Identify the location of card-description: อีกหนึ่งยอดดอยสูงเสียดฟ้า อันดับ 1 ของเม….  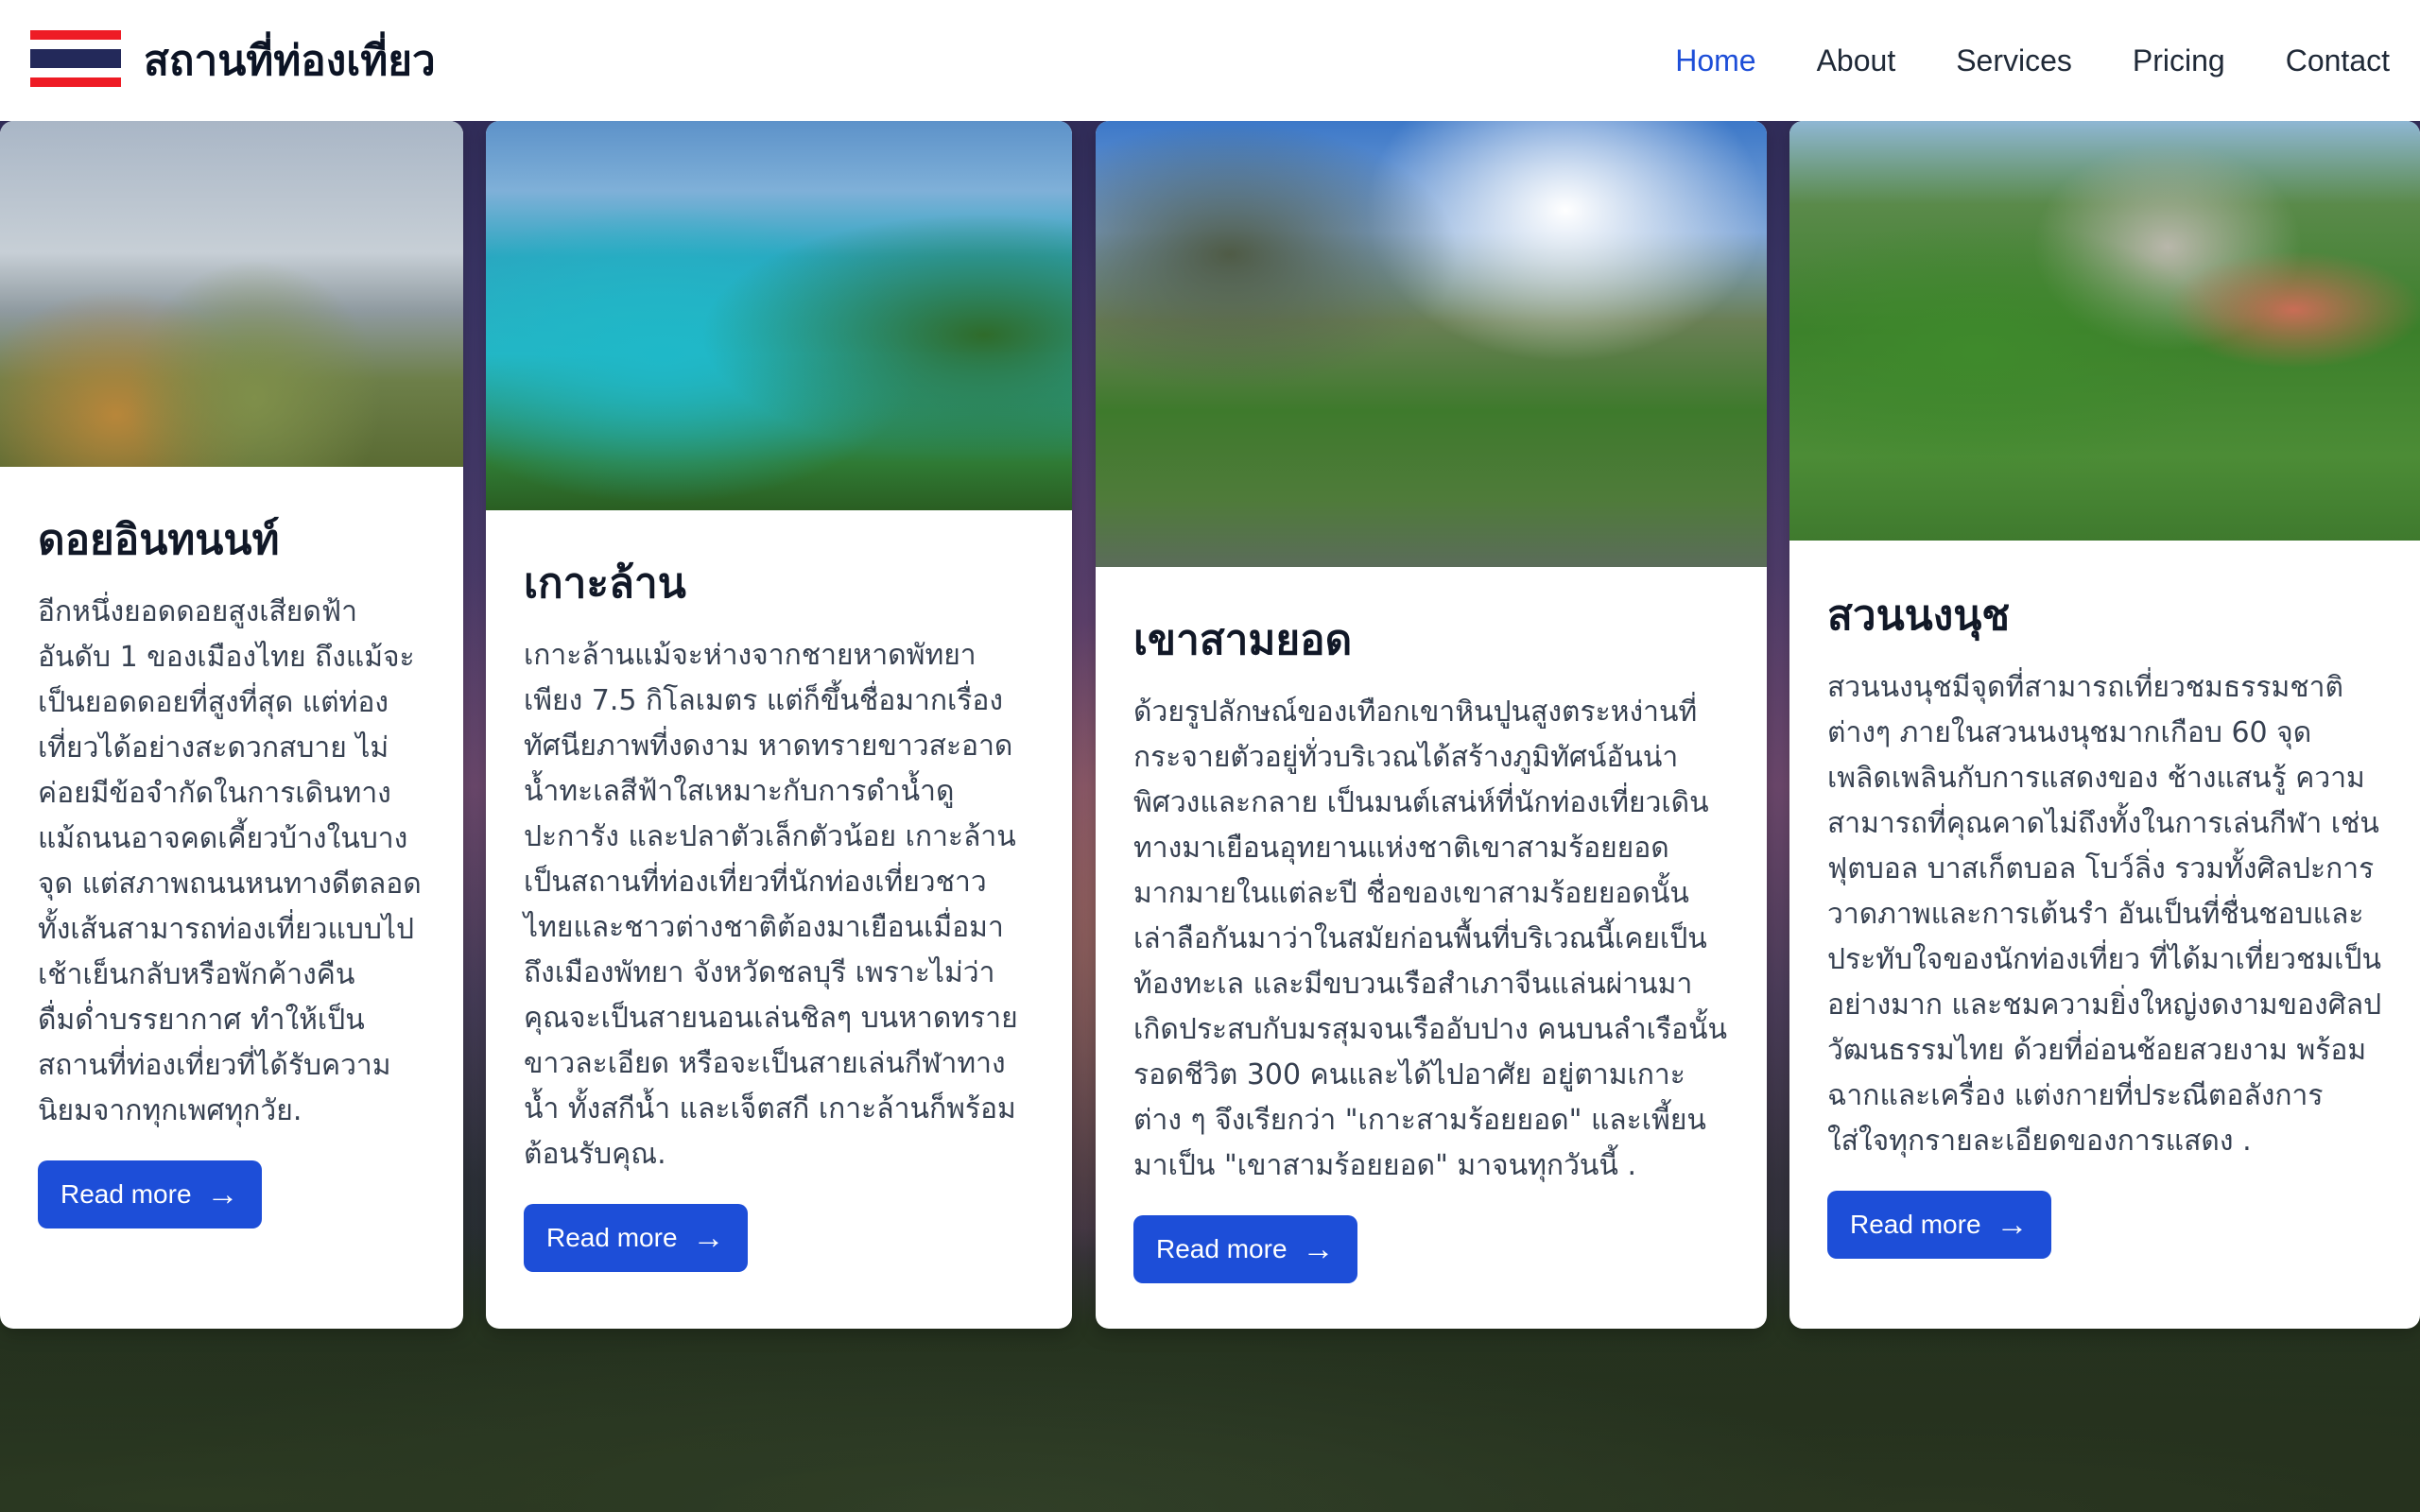
(230, 861).